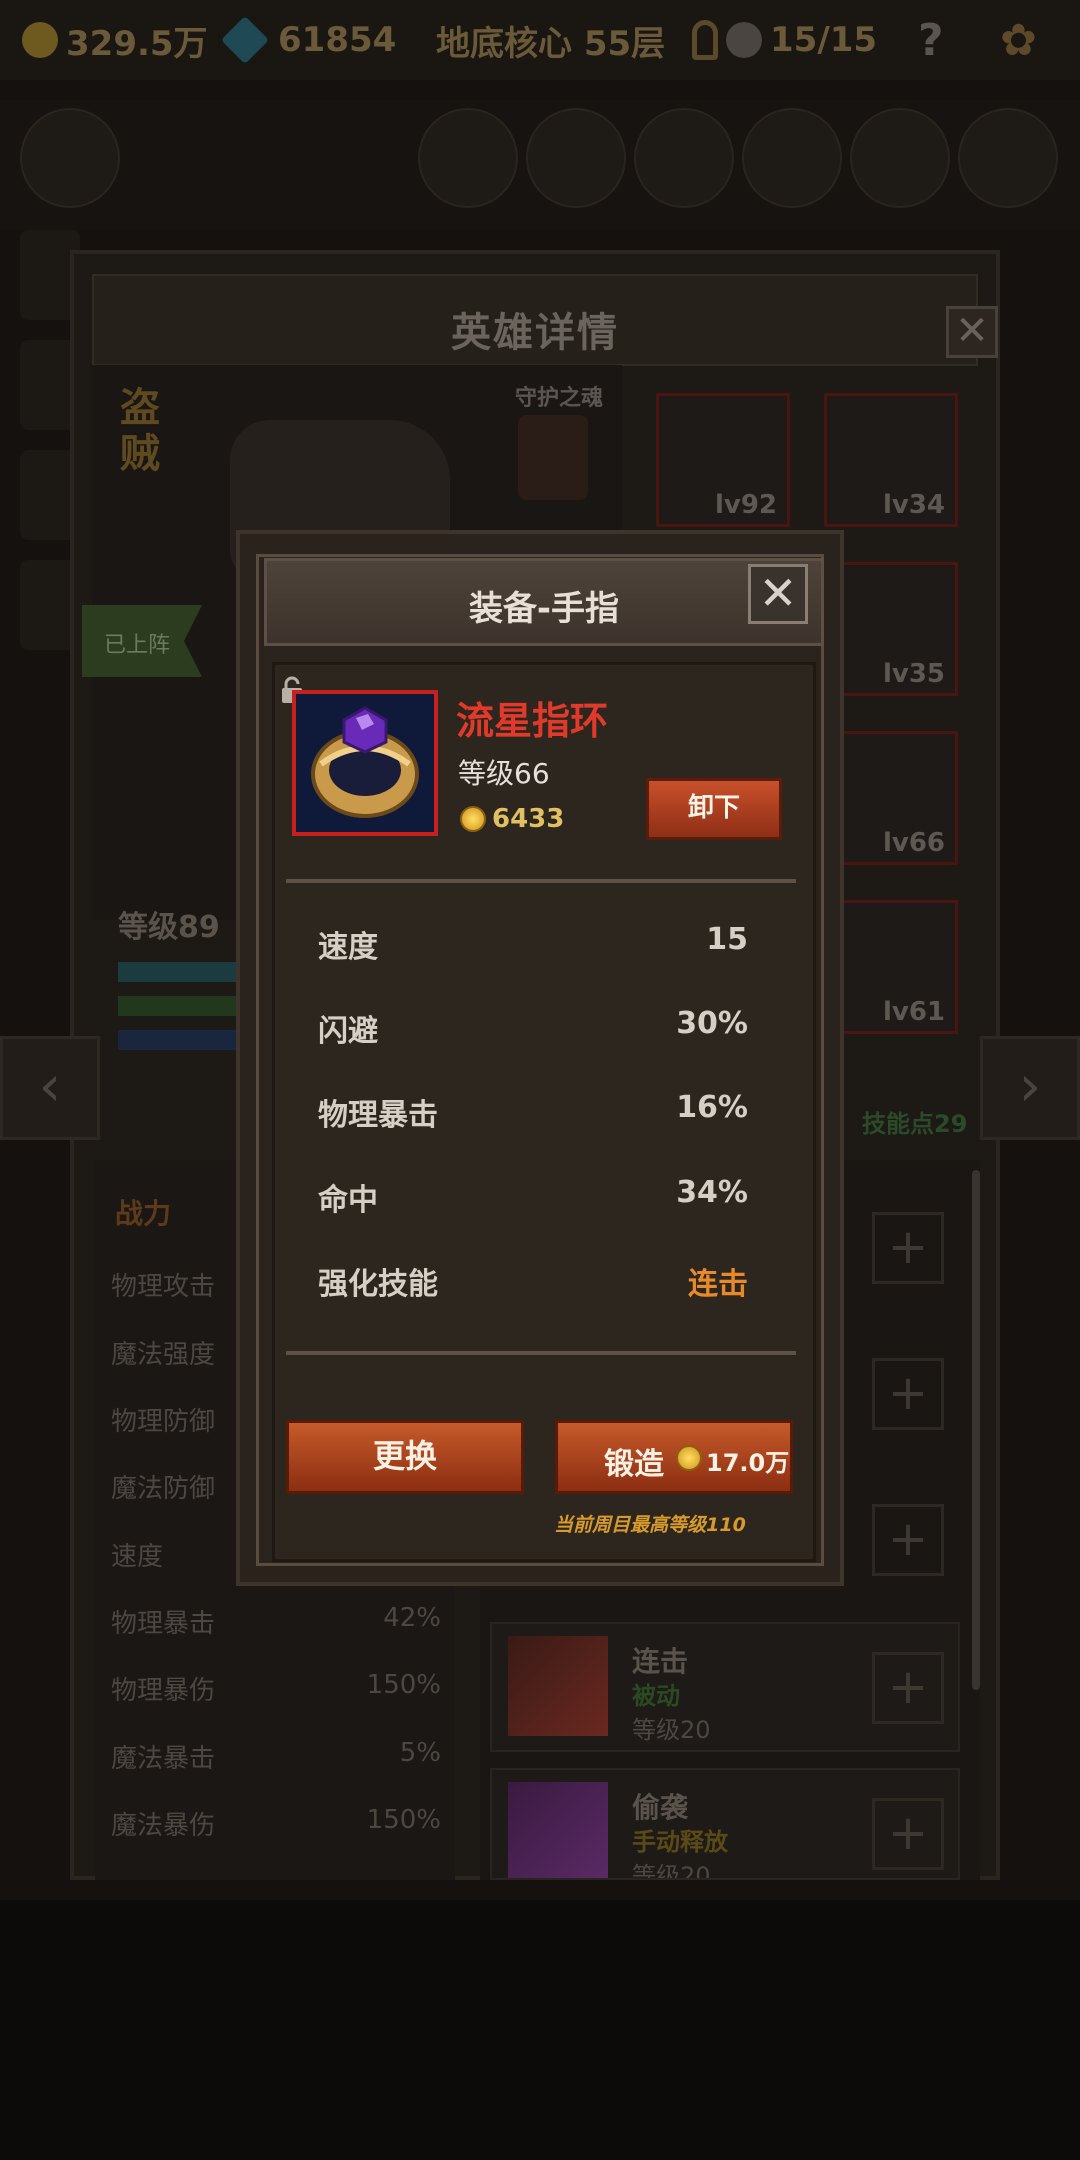 This screenshot has width=1080, height=2160. Describe the element at coordinates (137, 1557) in the screenshot. I see `stat-name: 速度` at that location.